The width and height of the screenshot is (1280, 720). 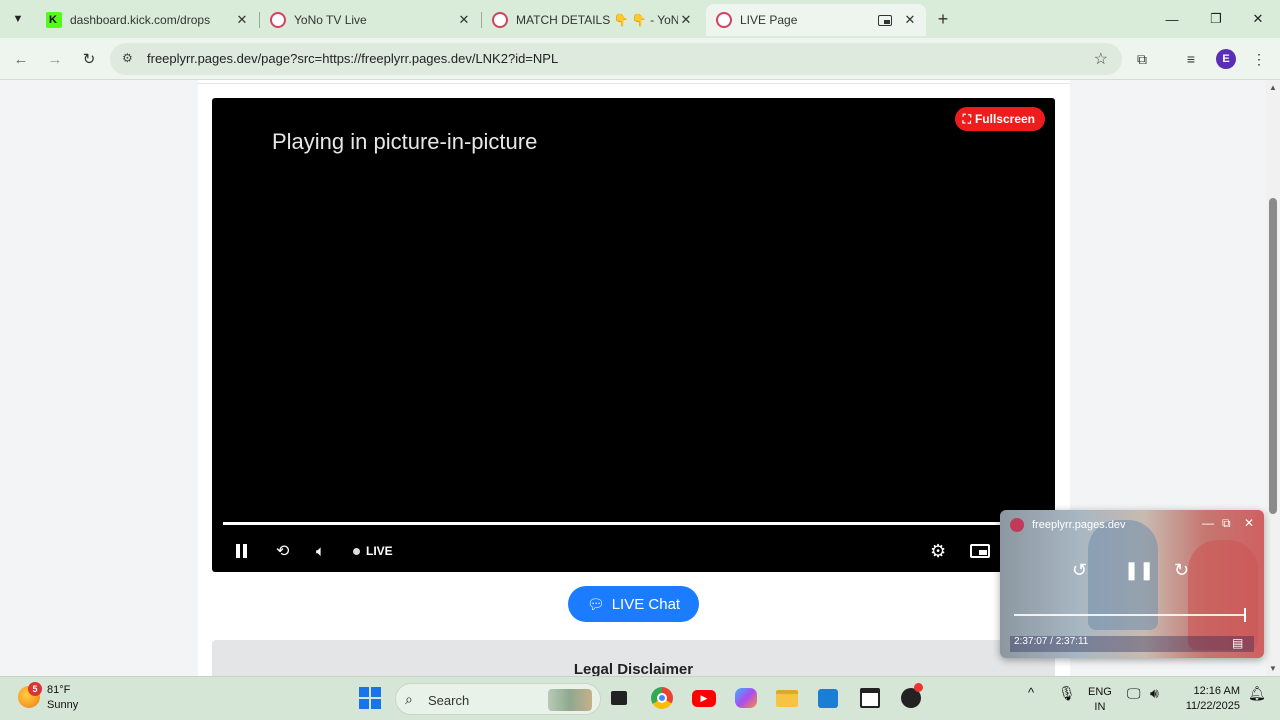 I want to click on minimize-button: —, so click(x=1172, y=19).